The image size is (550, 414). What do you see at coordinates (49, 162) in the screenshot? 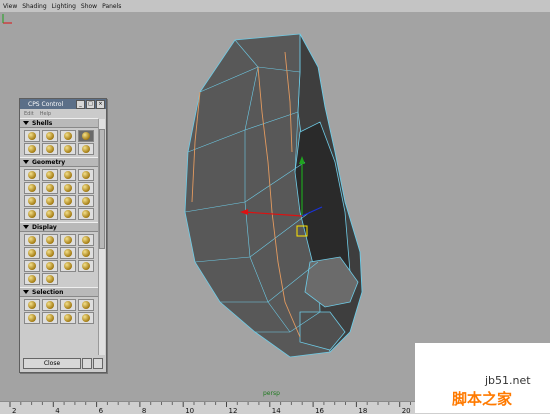
I see `section-label: Geometry` at bounding box center [49, 162].